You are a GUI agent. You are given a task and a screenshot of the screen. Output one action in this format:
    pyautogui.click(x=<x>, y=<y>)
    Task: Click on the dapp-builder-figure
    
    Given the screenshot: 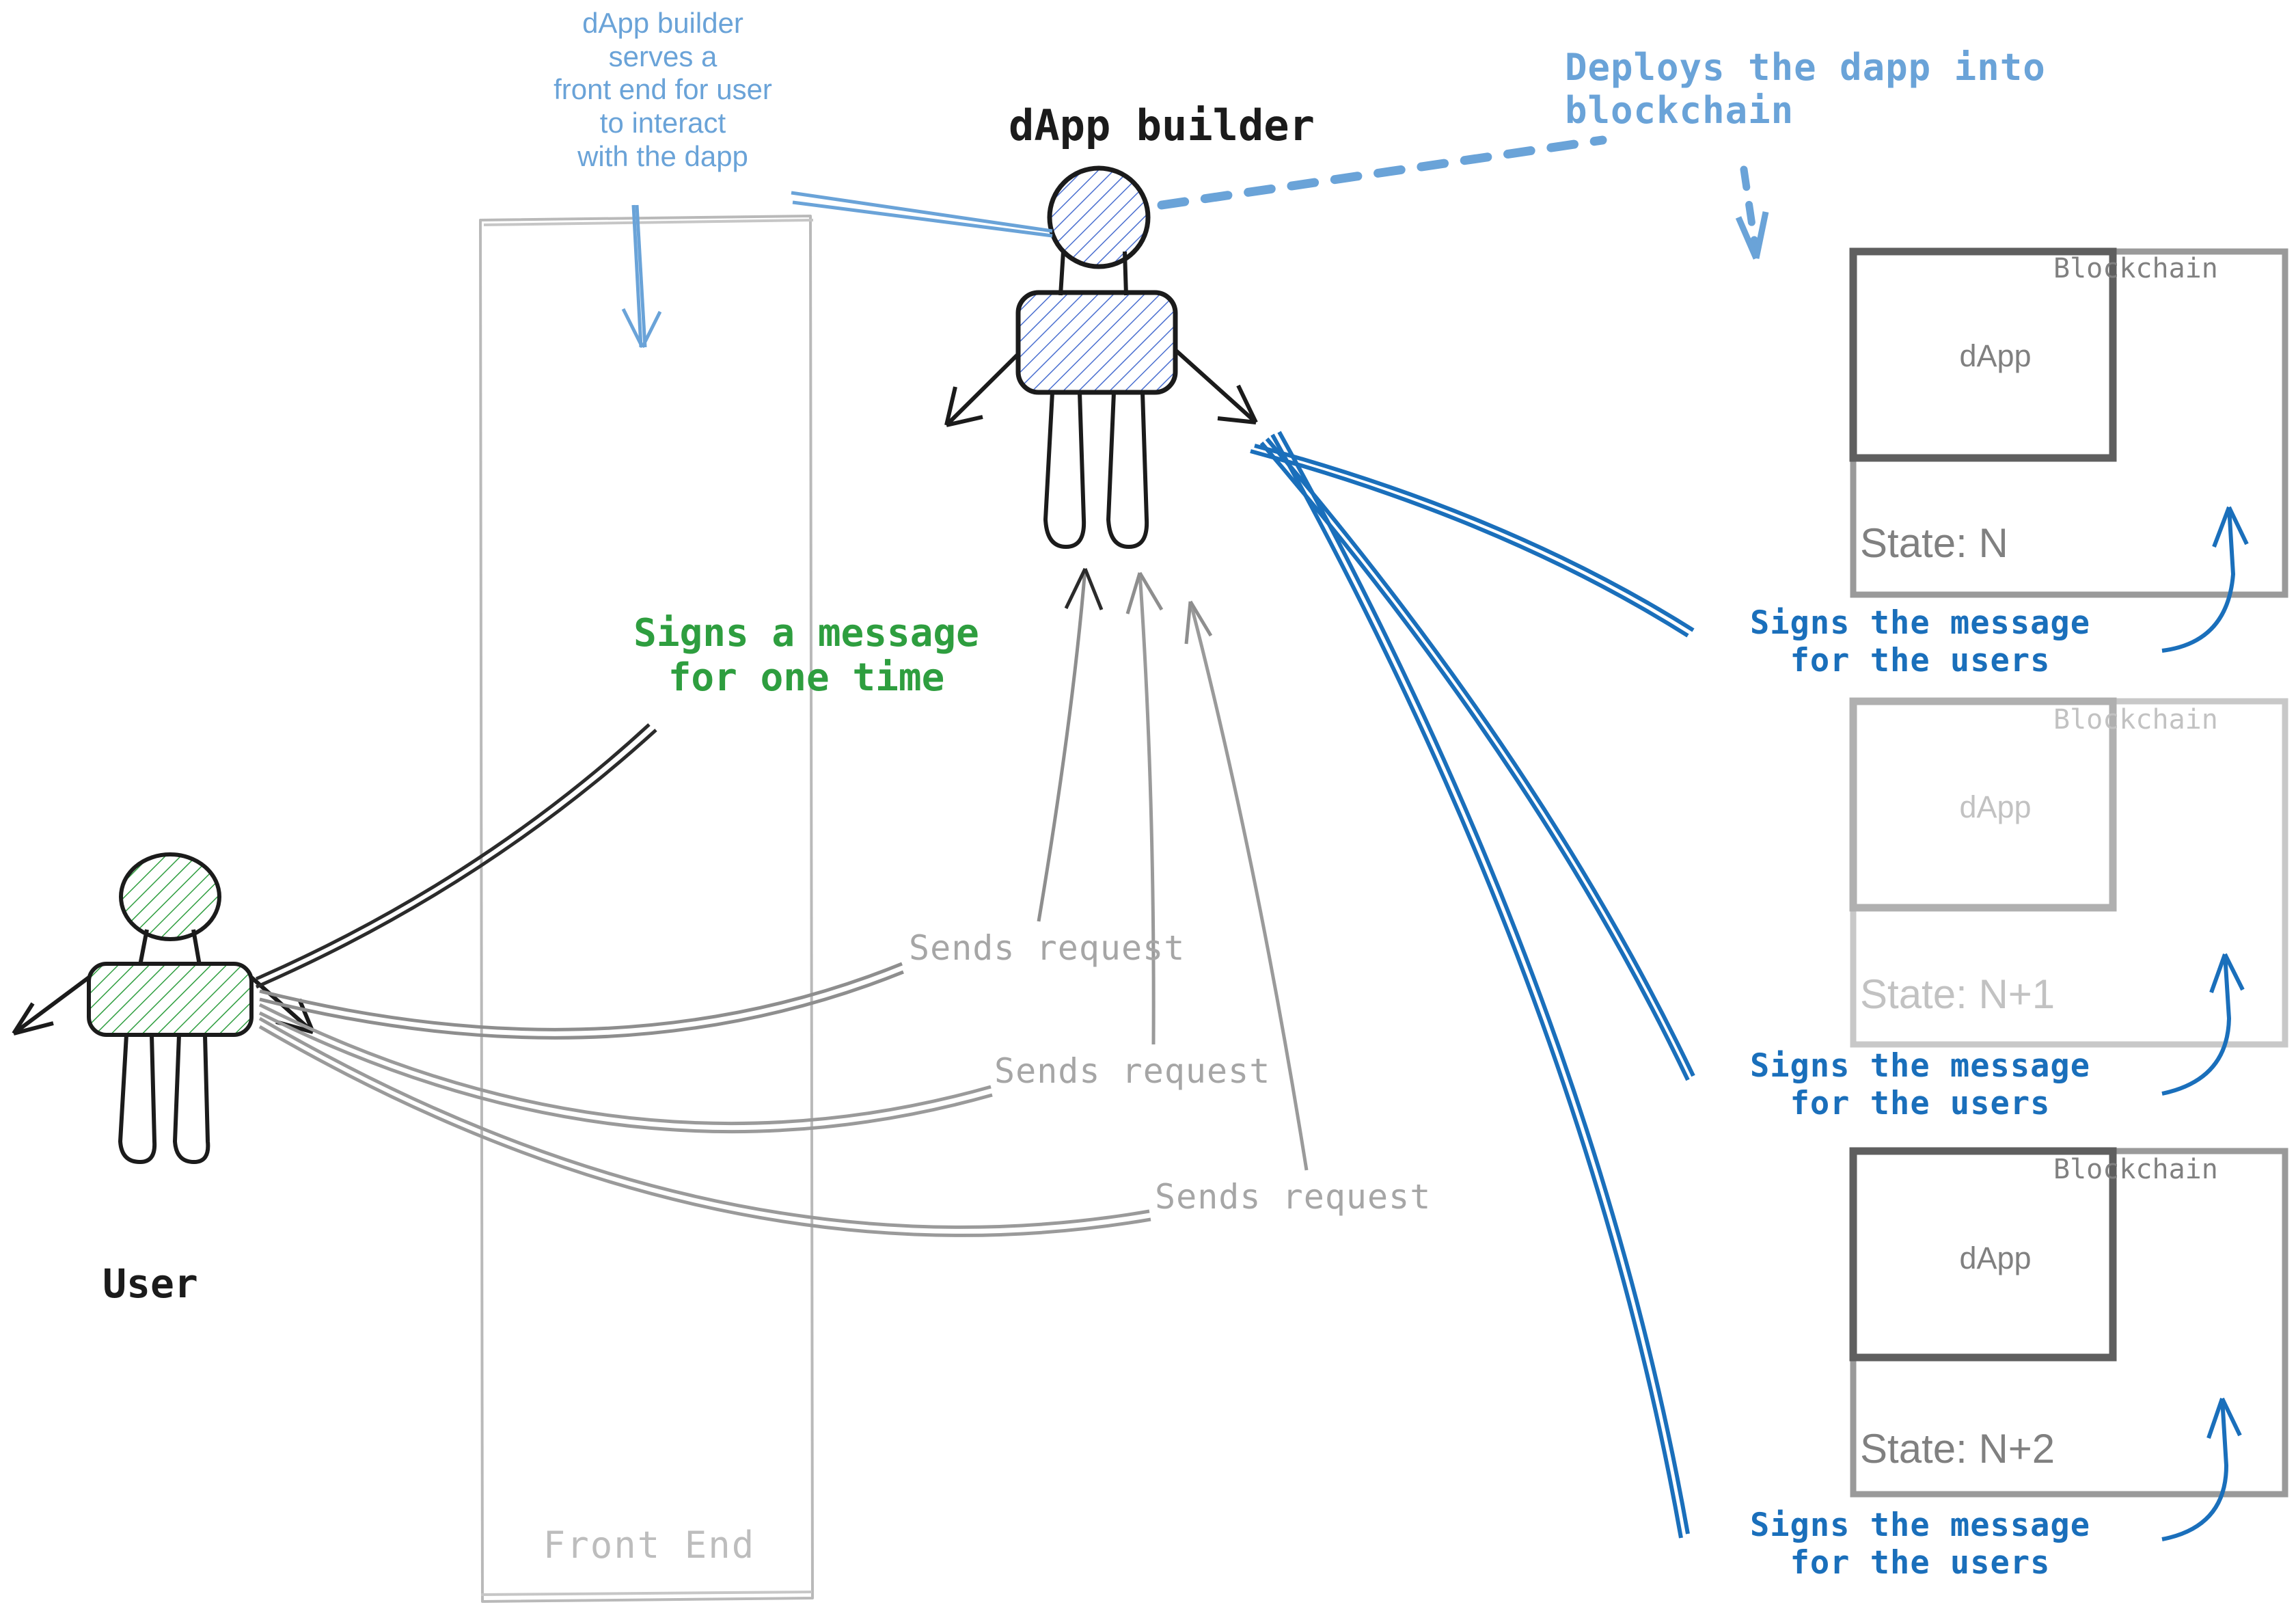 What is the action you would take?
    pyautogui.click(x=1101, y=357)
    